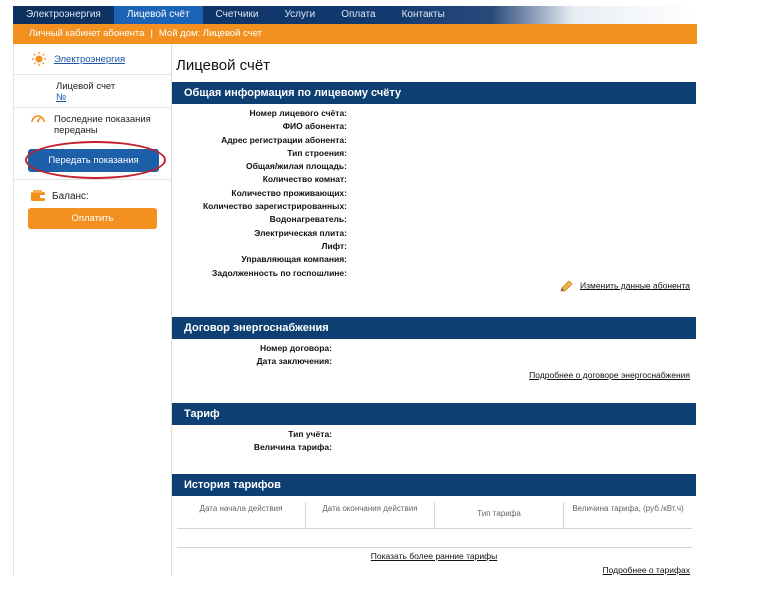 This screenshot has height=598, width=760. What do you see at coordinates (434, 113) in the screenshot?
I see `field-row: Номер лицевого счёта:` at bounding box center [434, 113].